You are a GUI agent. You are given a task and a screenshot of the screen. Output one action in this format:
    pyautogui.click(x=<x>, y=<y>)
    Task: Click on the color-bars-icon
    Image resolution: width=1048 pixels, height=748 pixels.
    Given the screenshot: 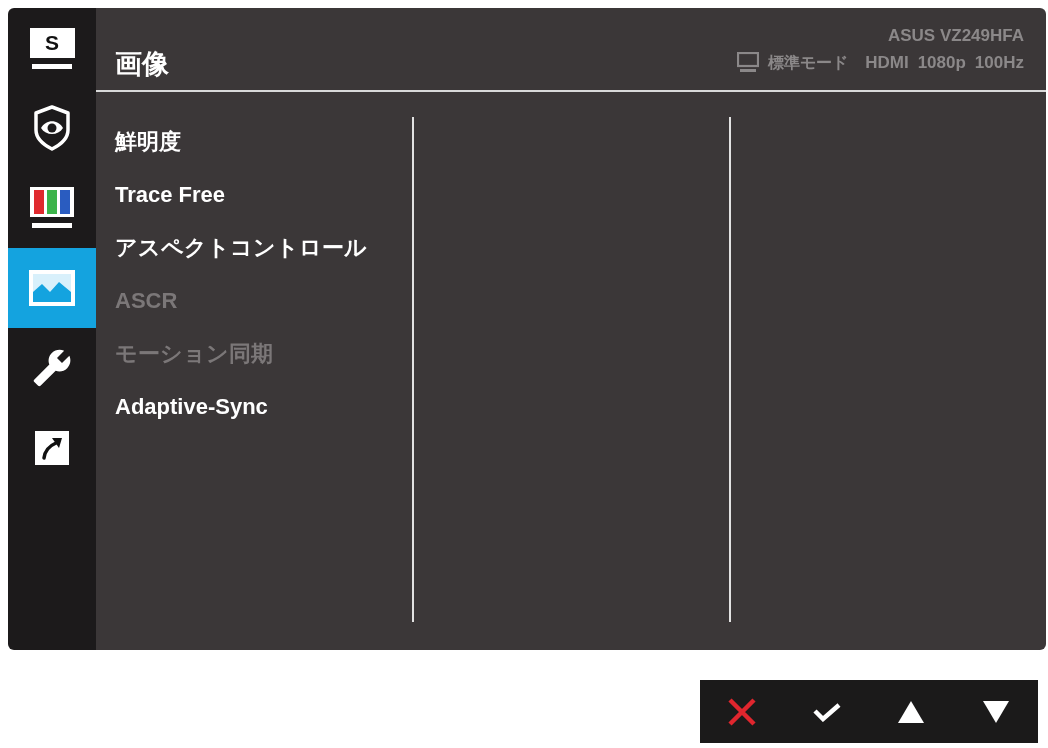 What is the action you would take?
    pyautogui.click(x=52, y=208)
    